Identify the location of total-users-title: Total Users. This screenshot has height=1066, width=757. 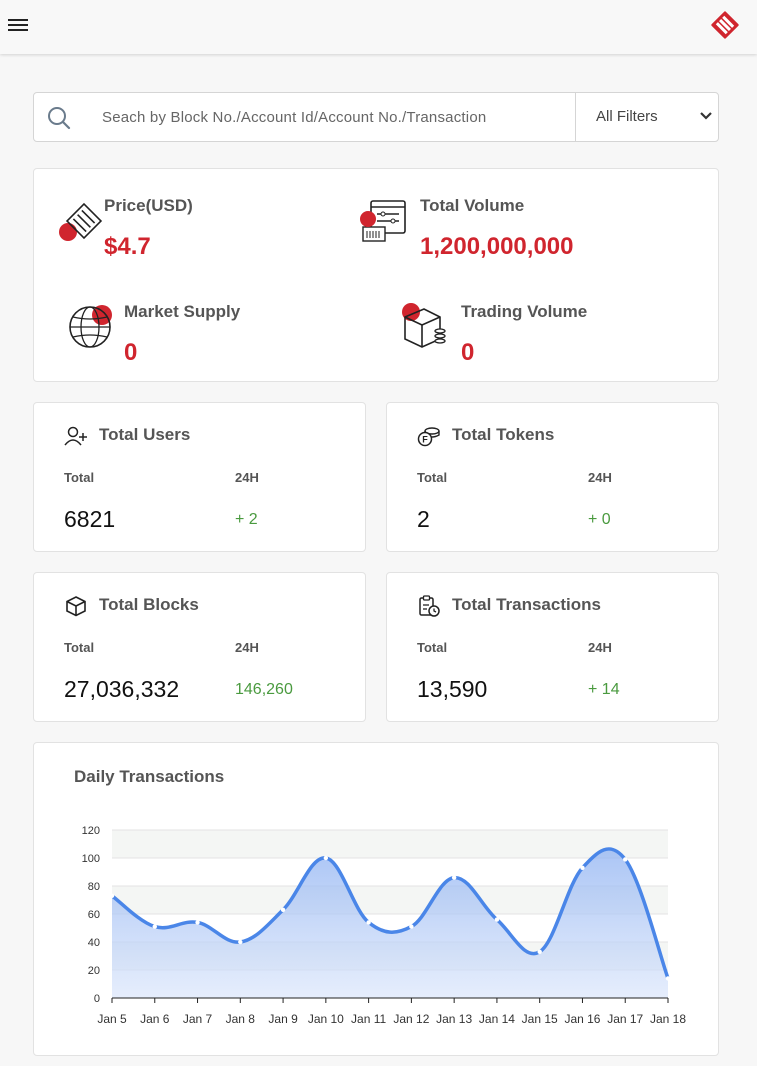
(145, 434).